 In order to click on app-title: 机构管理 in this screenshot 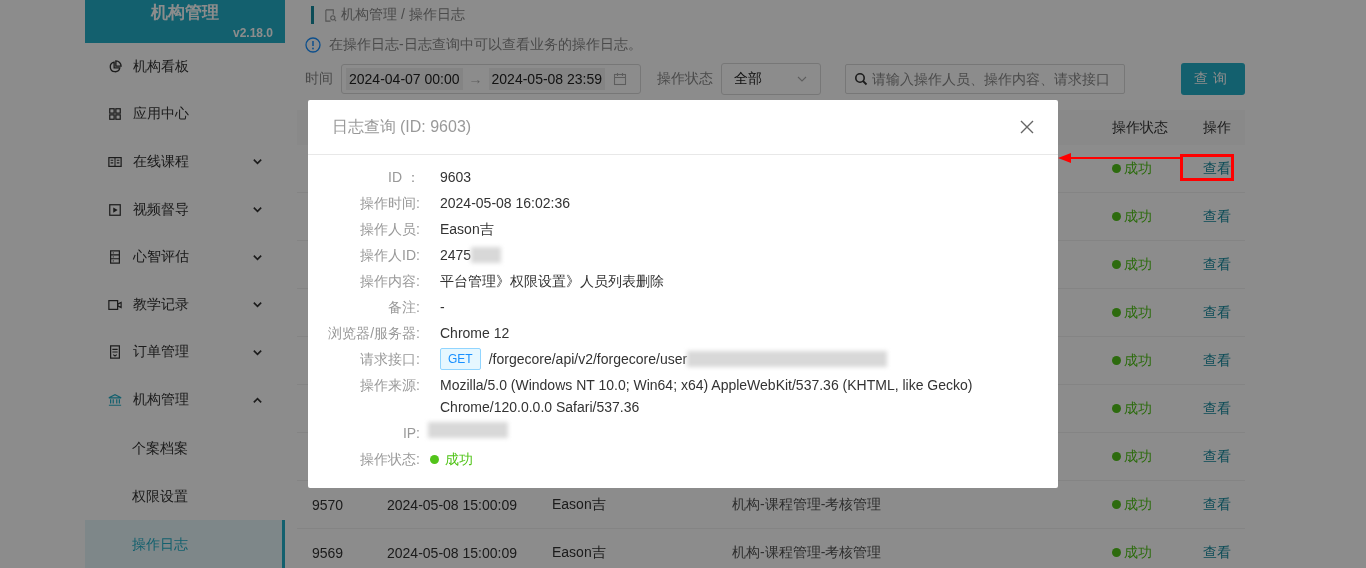, I will do `click(185, 13)`.